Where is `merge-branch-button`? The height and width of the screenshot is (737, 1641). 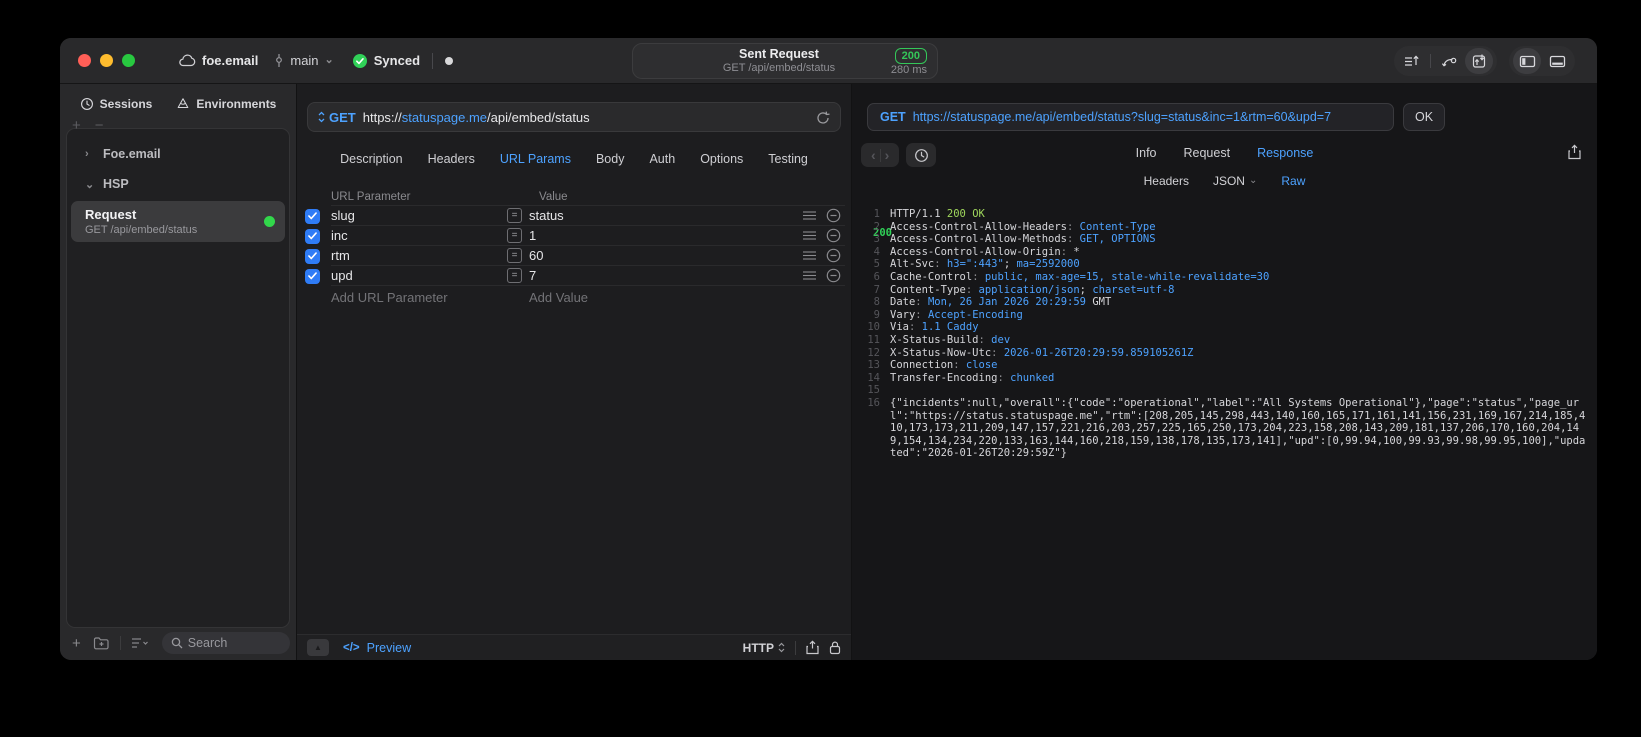 merge-branch-button is located at coordinates (1449, 61).